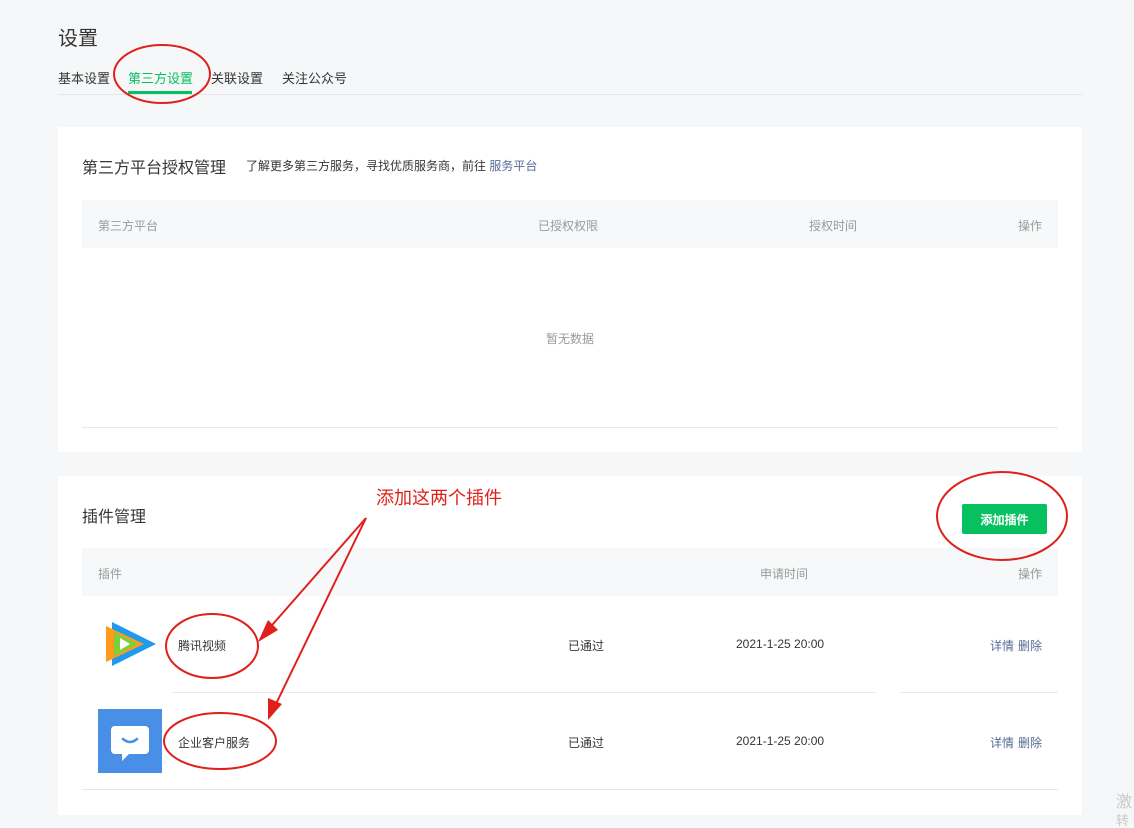 The image size is (1134, 828). I want to click on page-title: 设置, so click(78, 39).